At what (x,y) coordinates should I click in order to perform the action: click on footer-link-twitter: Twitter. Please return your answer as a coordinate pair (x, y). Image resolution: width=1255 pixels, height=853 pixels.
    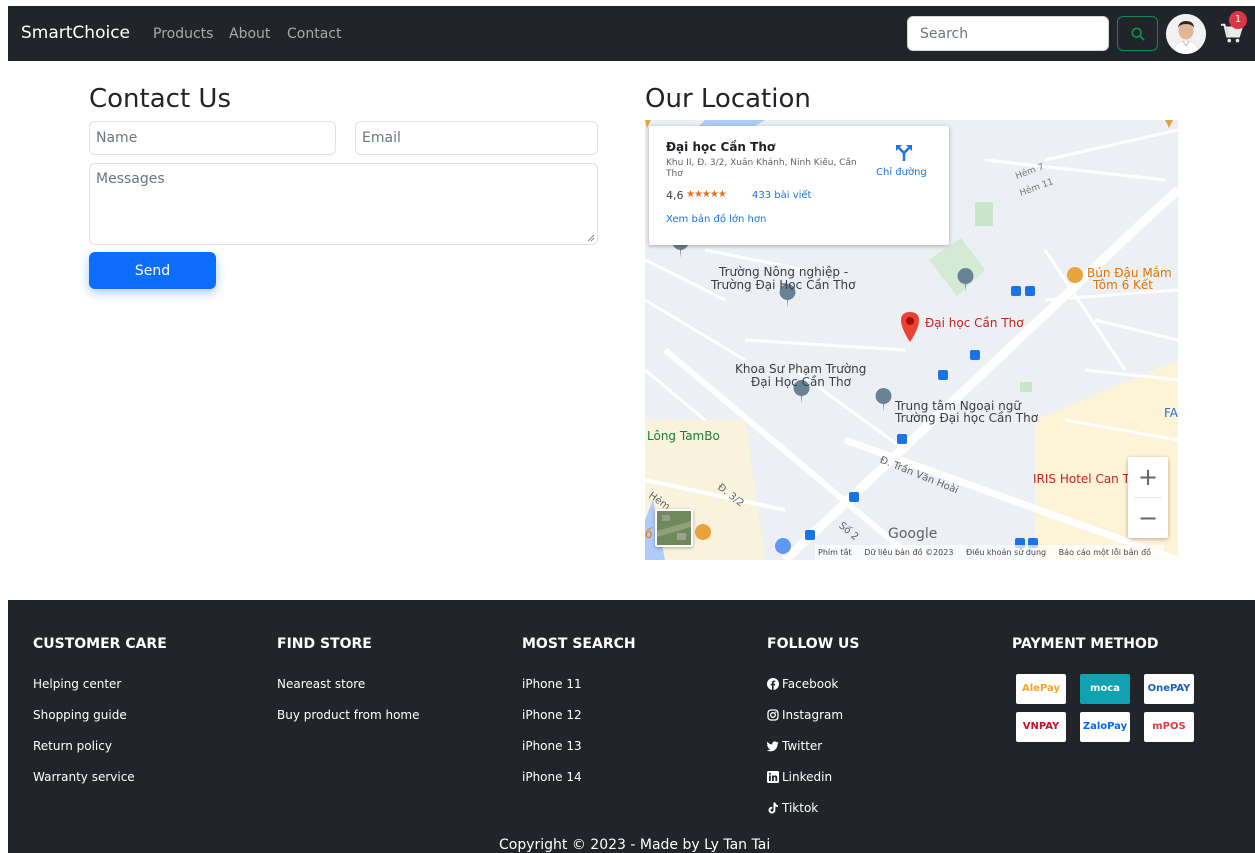
    Looking at the image, I should click on (794, 746).